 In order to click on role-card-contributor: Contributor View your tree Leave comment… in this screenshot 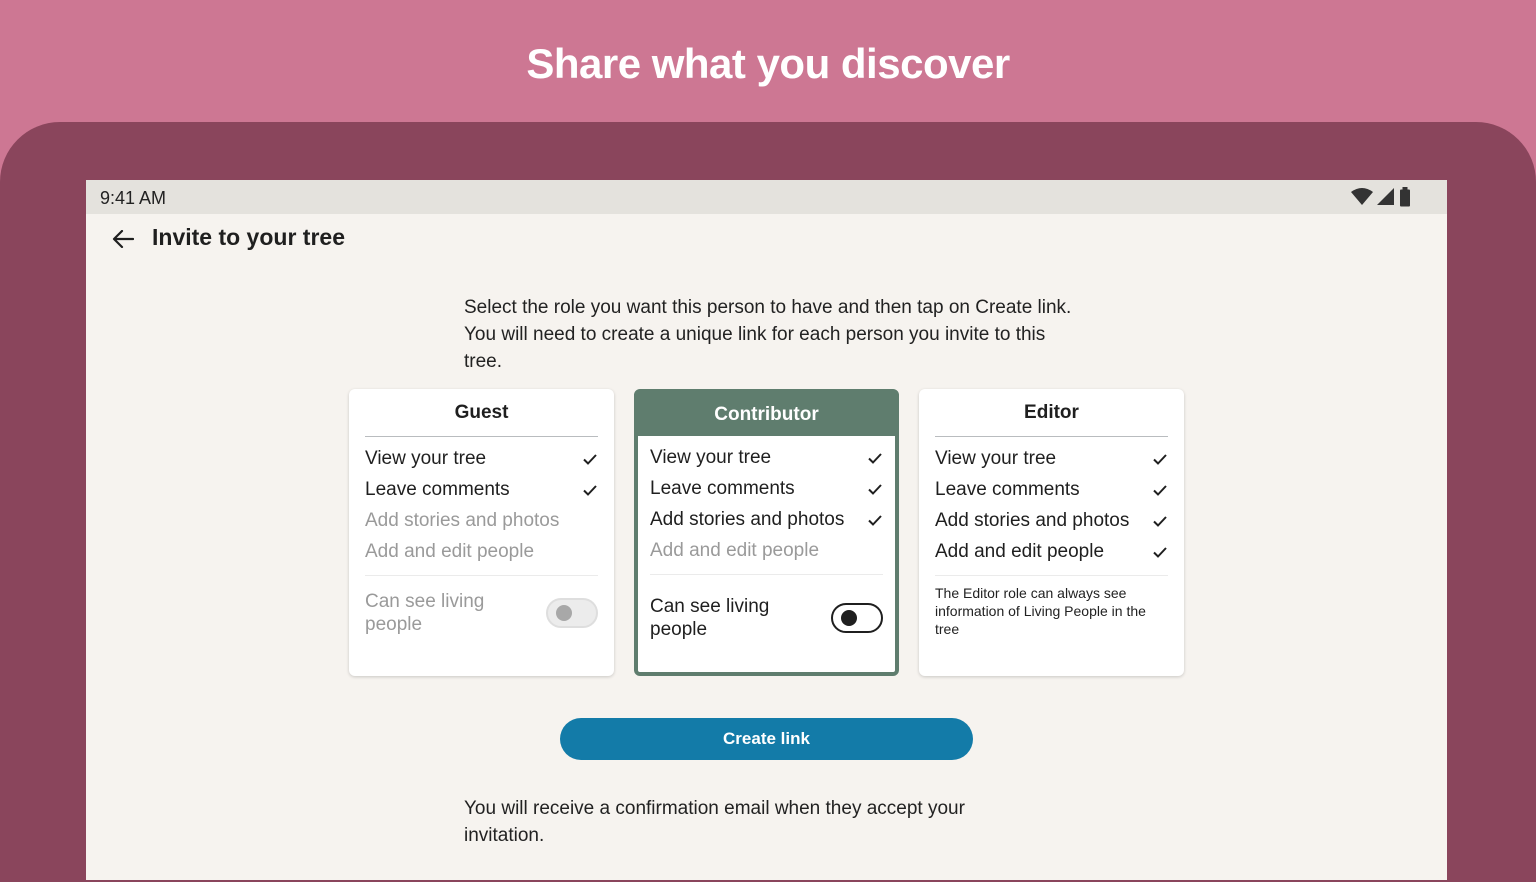, I will do `click(766, 532)`.